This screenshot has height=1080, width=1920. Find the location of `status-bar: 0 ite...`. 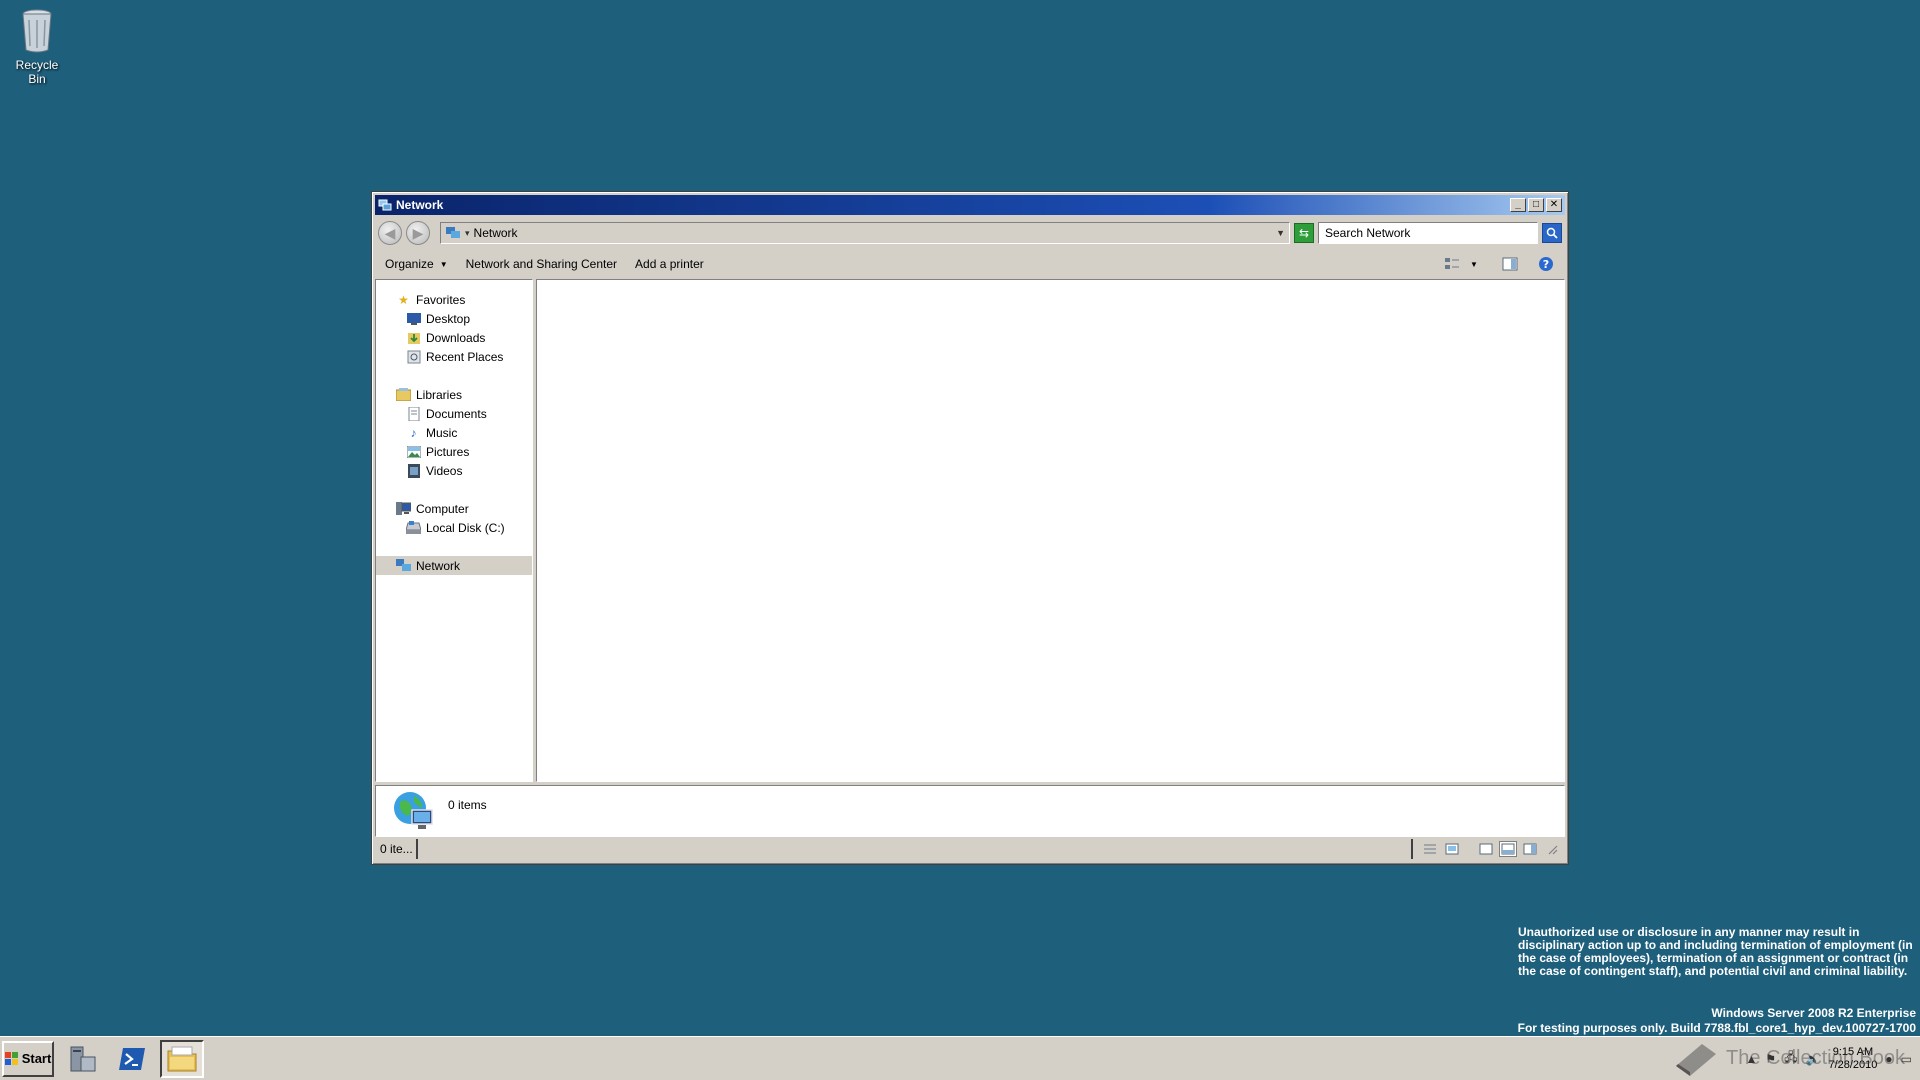

status-bar: 0 ite... is located at coordinates (970, 849).